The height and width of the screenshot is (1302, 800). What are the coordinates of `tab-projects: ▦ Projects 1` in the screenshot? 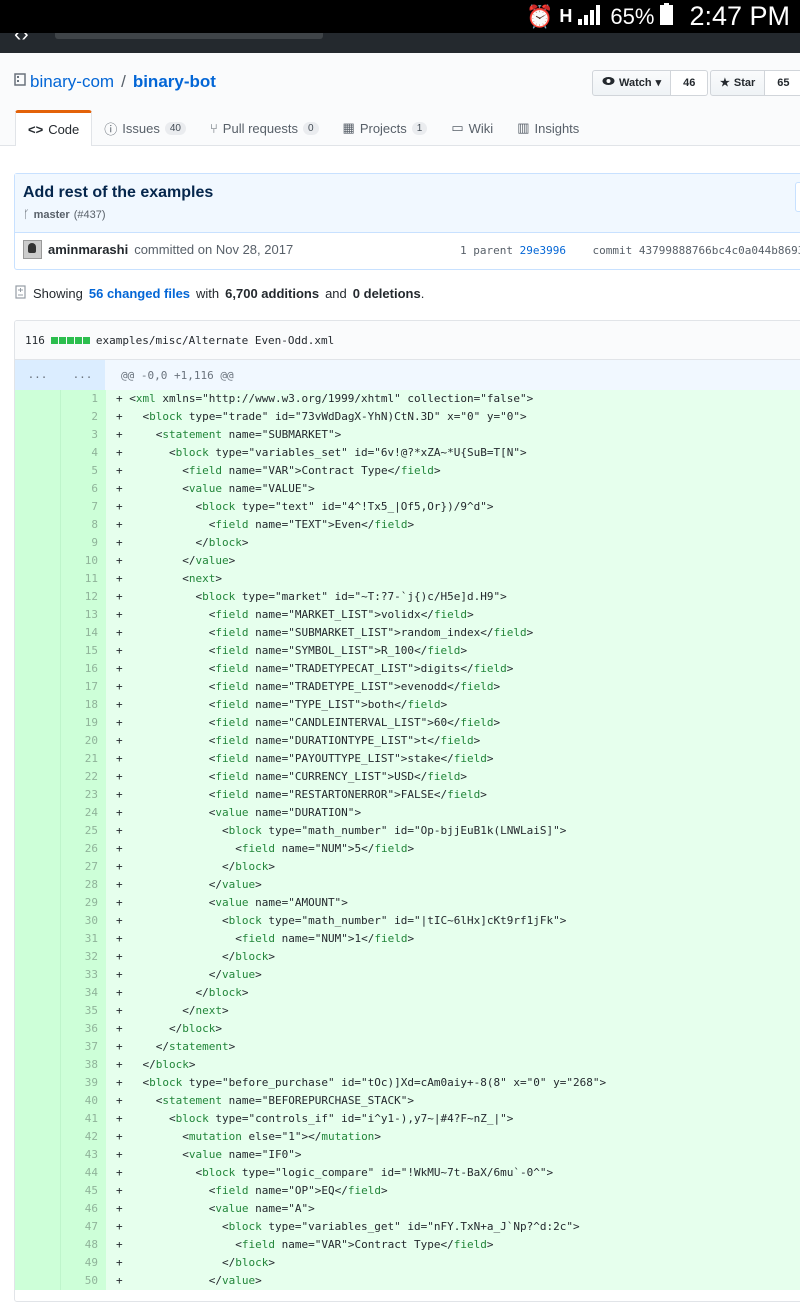 It's located at (385, 128).